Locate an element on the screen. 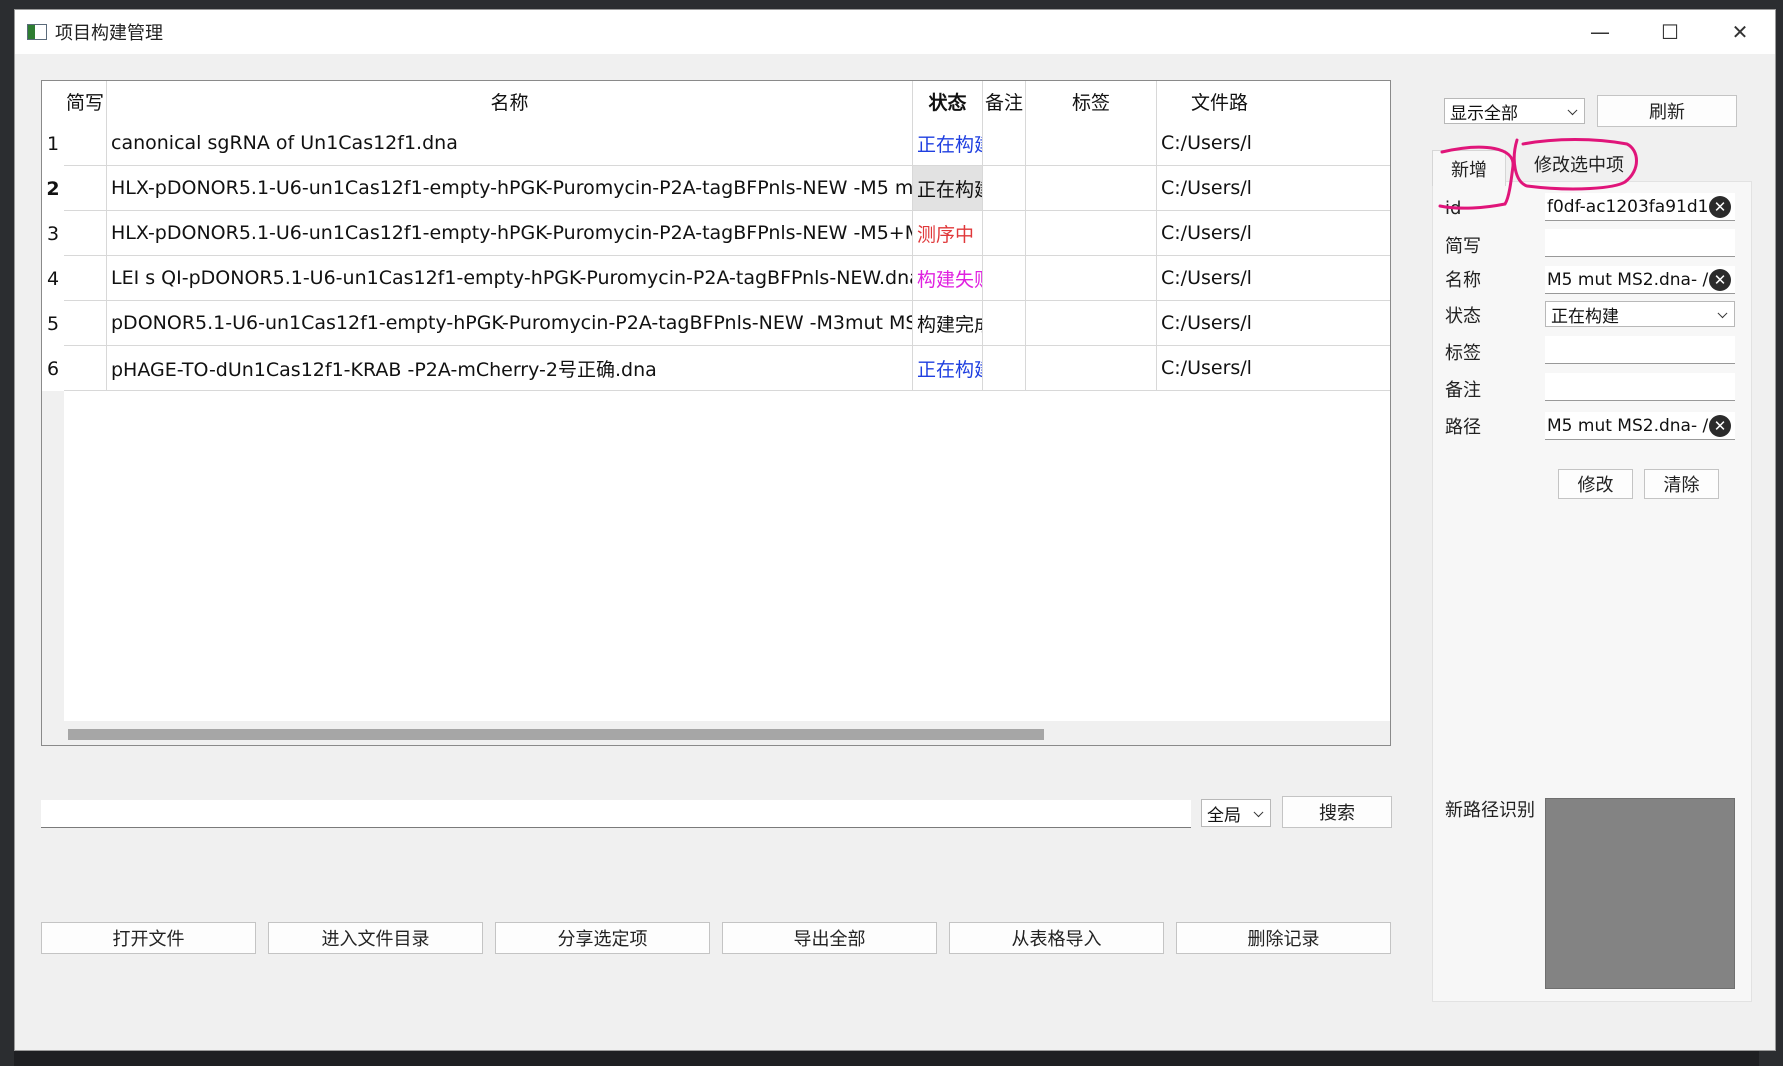 The width and height of the screenshot is (1783, 1066). scrollbar-thumb is located at coordinates (556, 734).